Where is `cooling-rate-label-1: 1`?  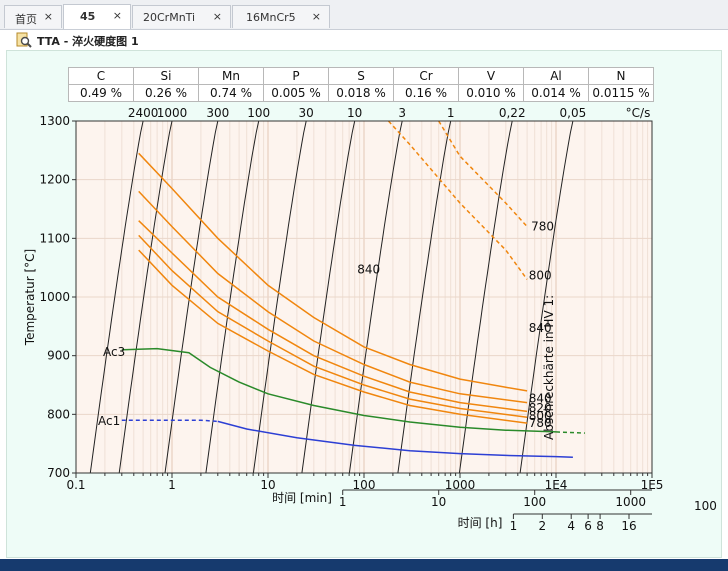
cooling-rate-label-1: 1 is located at coordinates (451, 113).